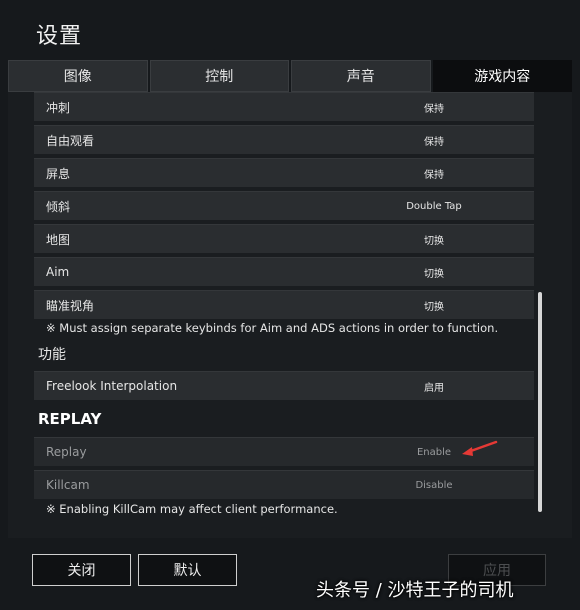 The image size is (580, 610). Describe the element at coordinates (70, 305) in the screenshot. I see `setting-label: 瞄准视角` at that location.